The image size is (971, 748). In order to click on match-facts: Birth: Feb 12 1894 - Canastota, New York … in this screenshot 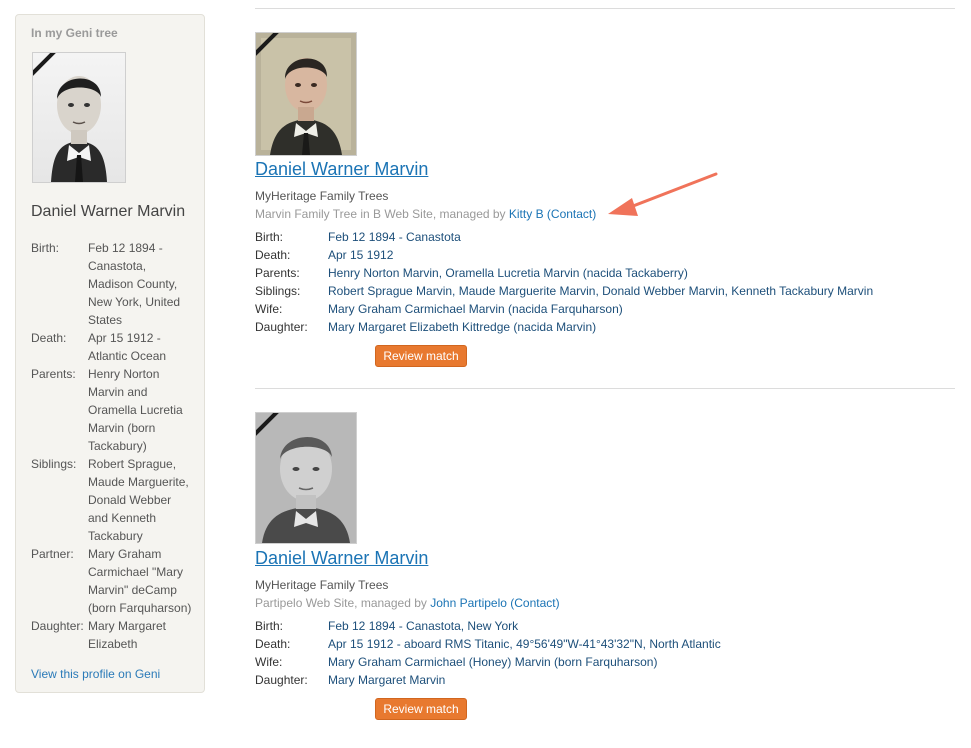, I will do `click(605, 653)`.